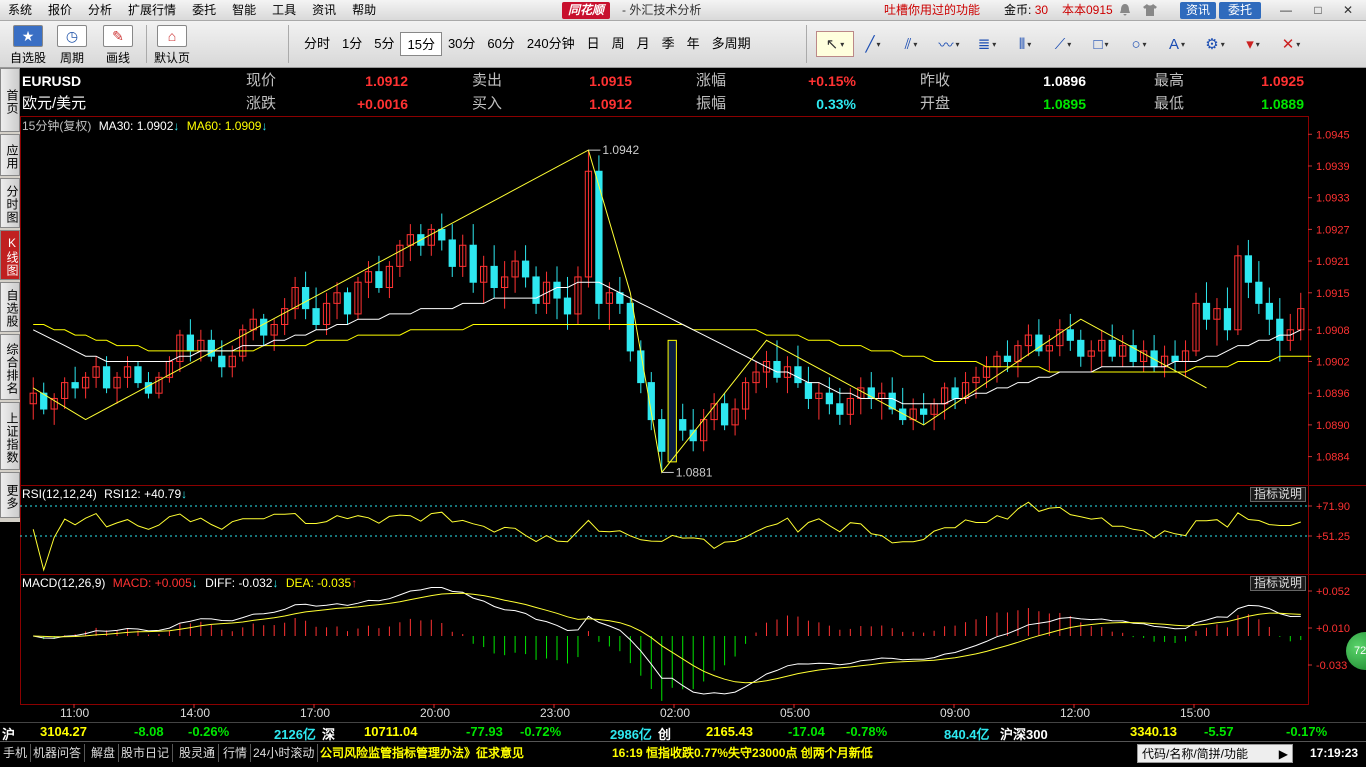 This screenshot has width=1366, height=767. What do you see at coordinates (1333, 262) in the screenshot?
I see `y-tick-label: 1.0921` at bounding box center [1333, 262].